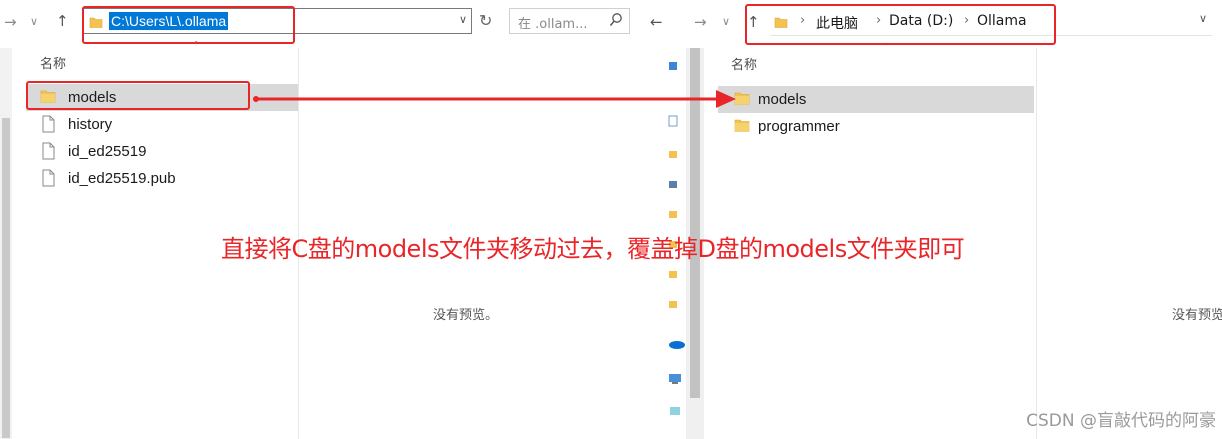  What do you see at coordinates (900, 24) in the screenshot?
I see `annotation-box-breadcrumb` at bounding box center [900, 24].